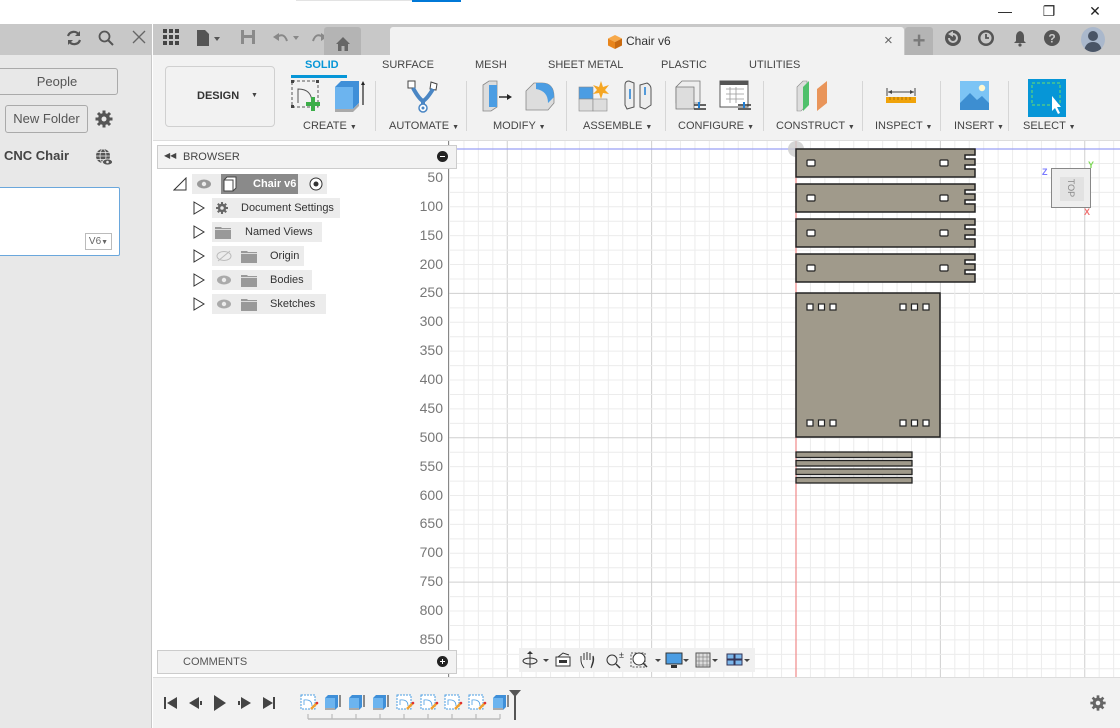 The height and width of the screenshot is (728, 1120). What do you see at coordinates (1071, 188) in the screenshot?
I see `viewcube-face: TOP` at bounding box center [1071, 188].